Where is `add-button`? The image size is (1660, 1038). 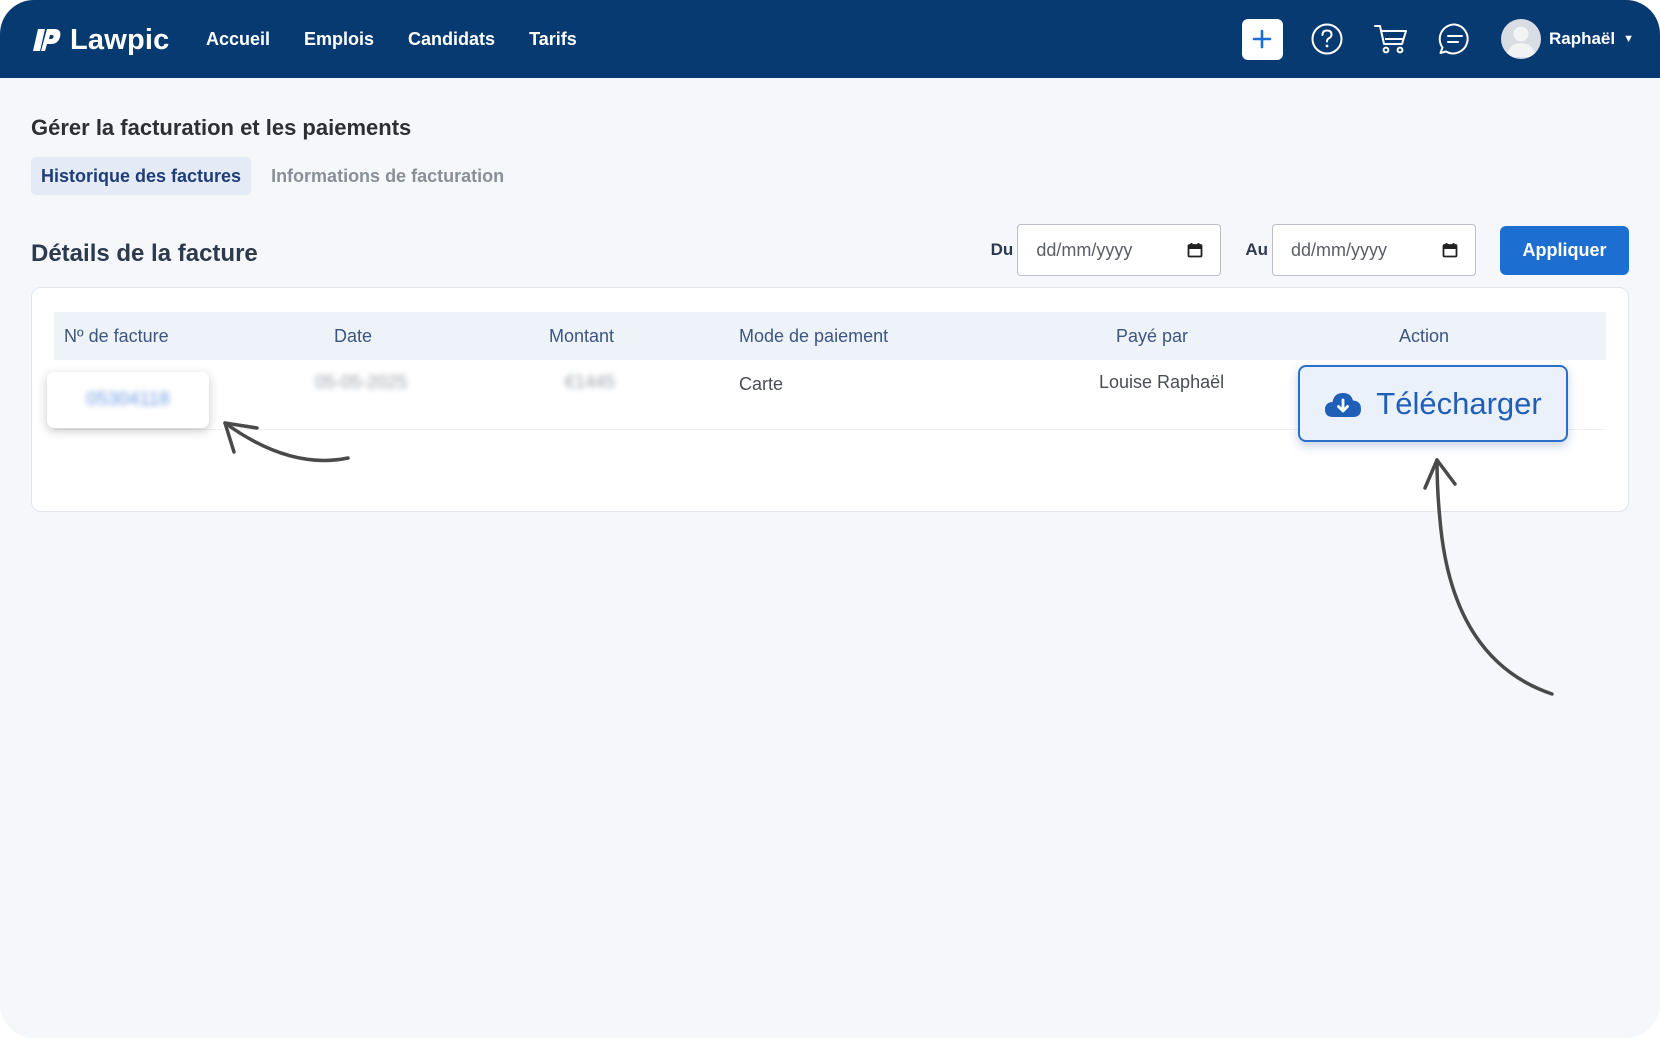 add-button is located at coordinates (1262, 39).